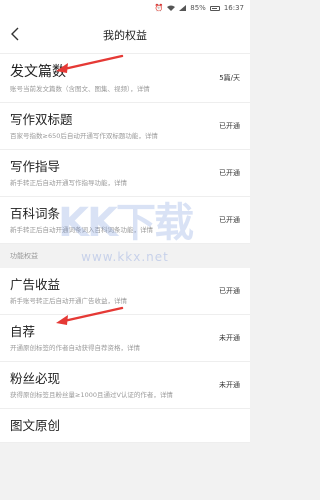 The width and height of the screenshot is (320, 500). Describe the element at coordinates (75, 348) in the screenshot. I see `item-desc: 开通原创标签的作者自动获得自荐资格，详情` at that location.